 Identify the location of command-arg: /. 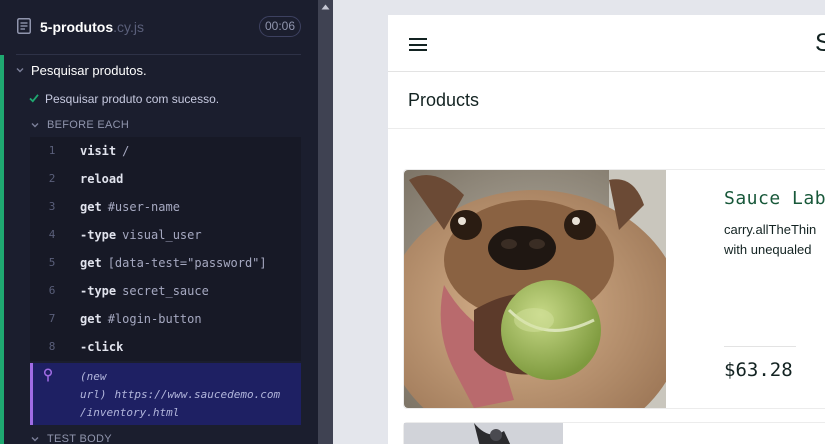
(126, 151).